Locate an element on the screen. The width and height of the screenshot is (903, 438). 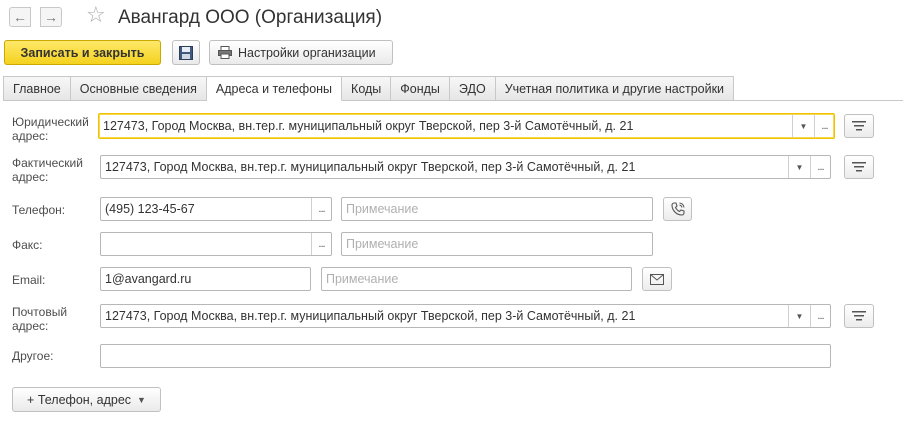
save-button is located at coordinates (186, 52).